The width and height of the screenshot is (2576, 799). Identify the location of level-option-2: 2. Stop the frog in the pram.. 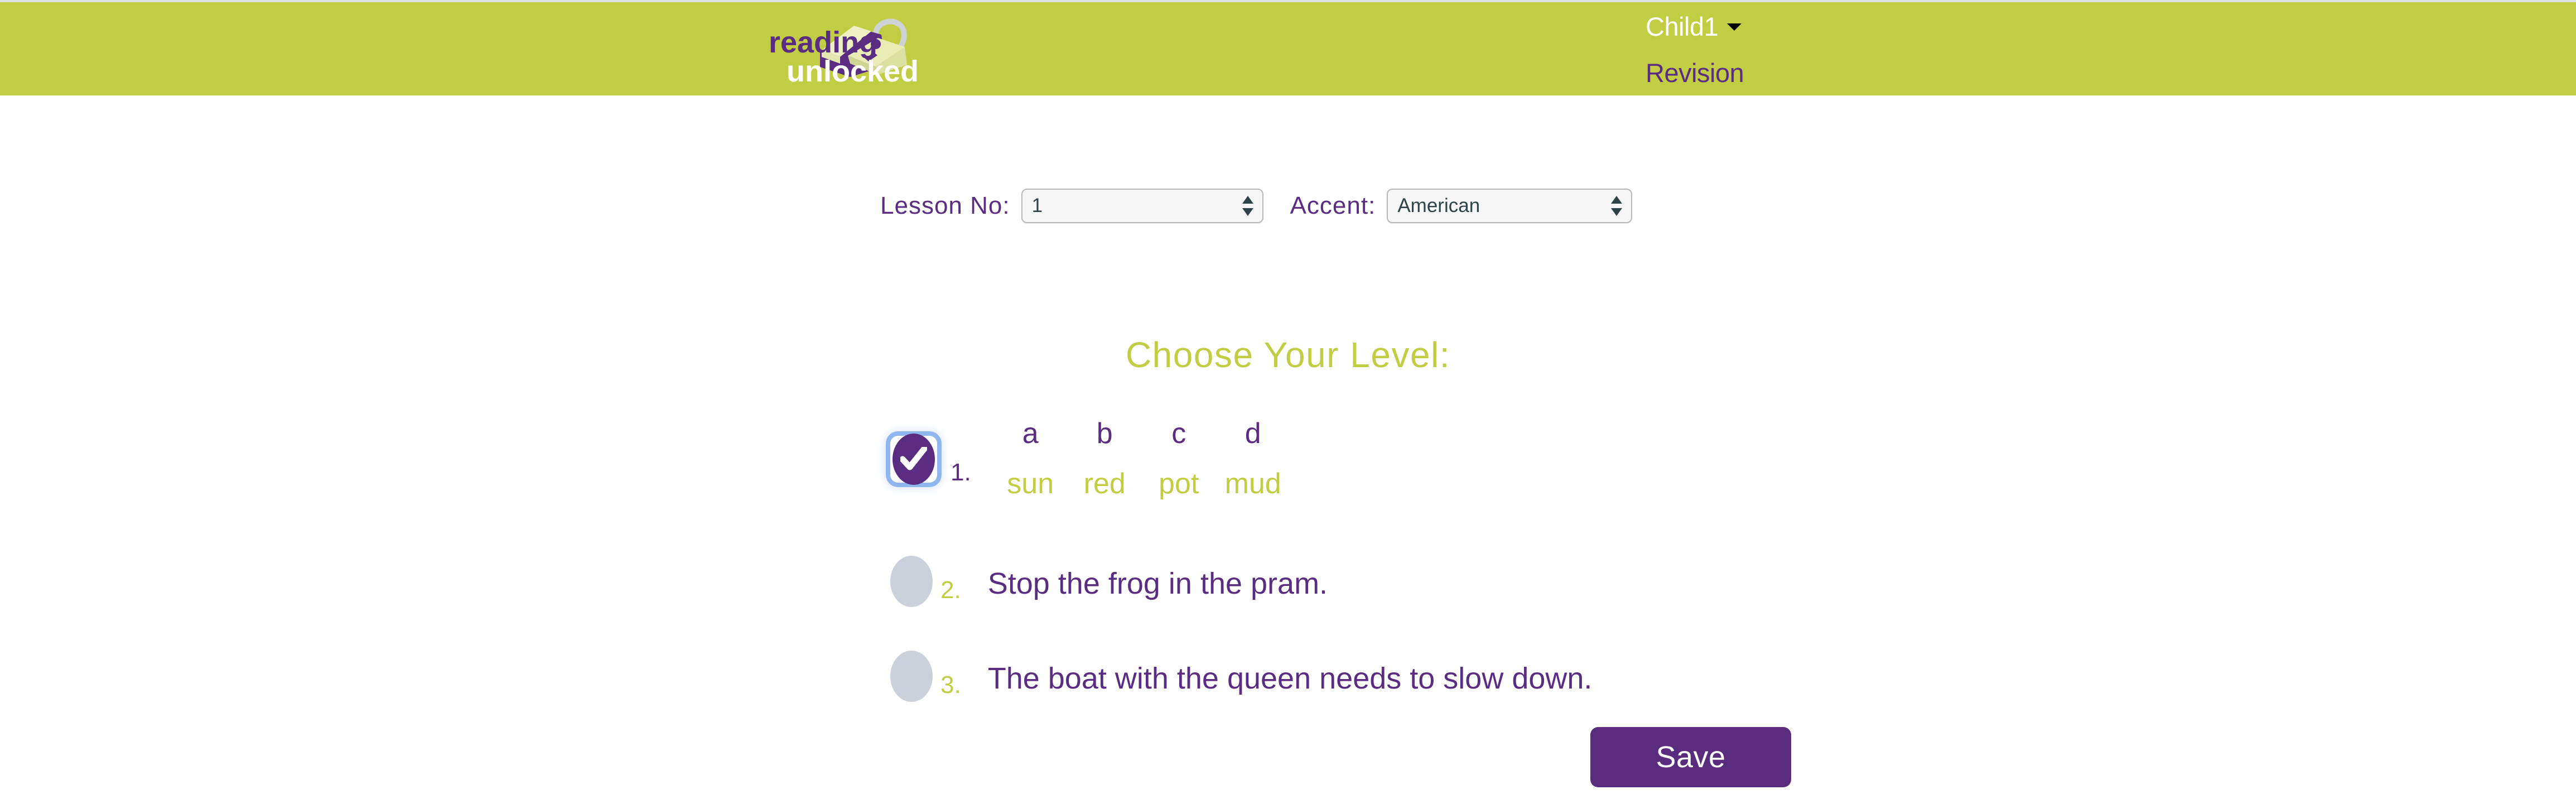
(1109, 581).